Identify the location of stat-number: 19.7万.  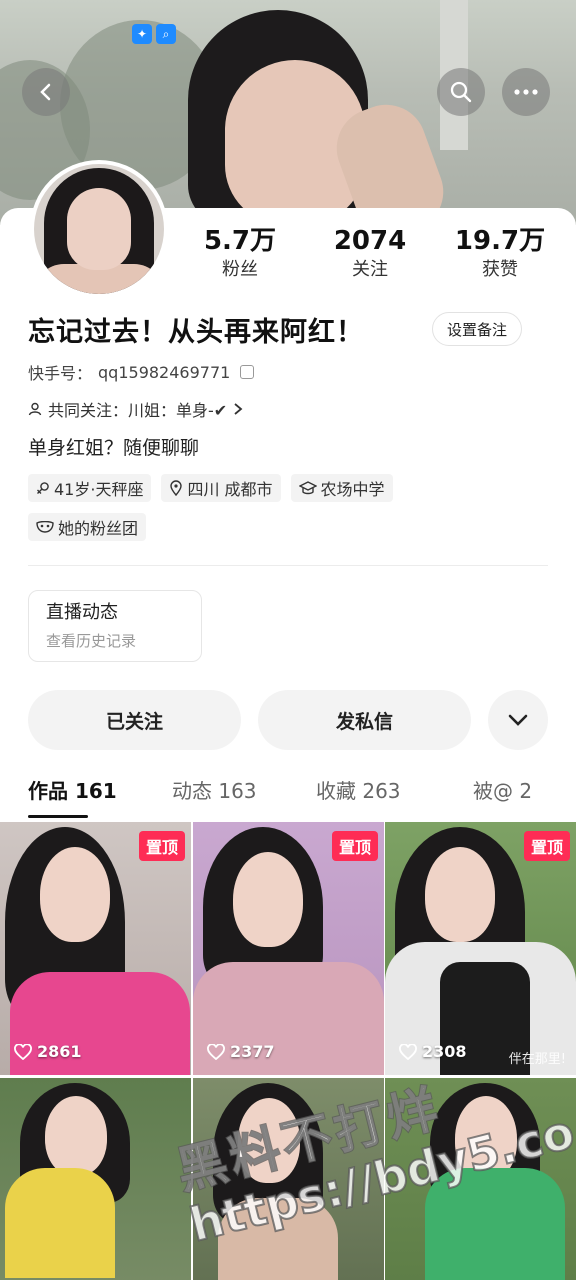
(500, 241).